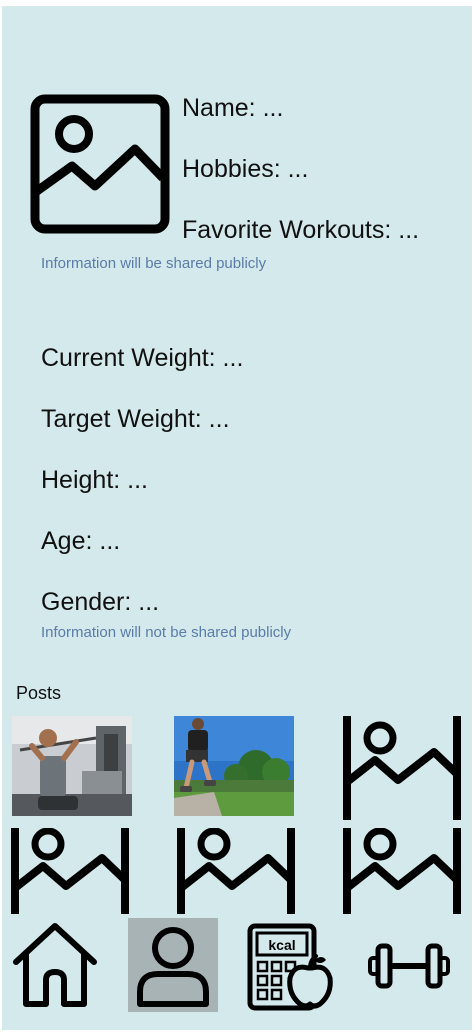  I want to click on calorie-calculator-icon: kcal, so click(290, 967).